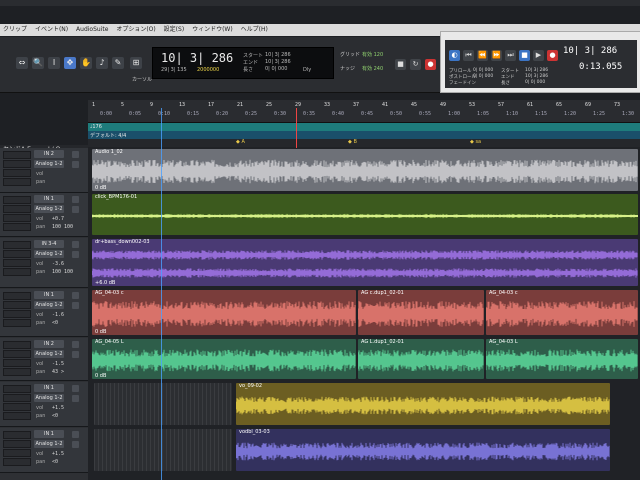 The width and height of the screenshot is (640, 480). I want to click on marker-sa: ◆ sa, so click(475, 142).